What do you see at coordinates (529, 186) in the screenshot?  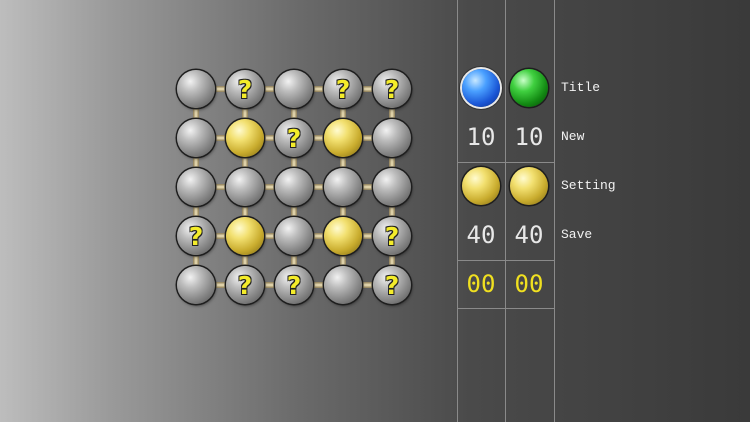 I see `player2-yellow-ball-icon` at bounding box center [529, 186].